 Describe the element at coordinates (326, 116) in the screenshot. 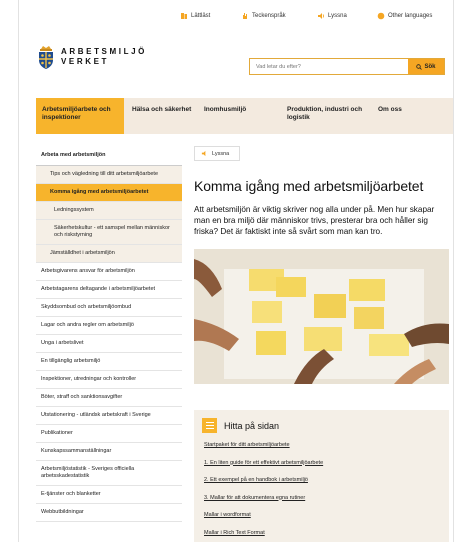

I see `nav-item-produktion: Produktion, industri och logistik` at that location.